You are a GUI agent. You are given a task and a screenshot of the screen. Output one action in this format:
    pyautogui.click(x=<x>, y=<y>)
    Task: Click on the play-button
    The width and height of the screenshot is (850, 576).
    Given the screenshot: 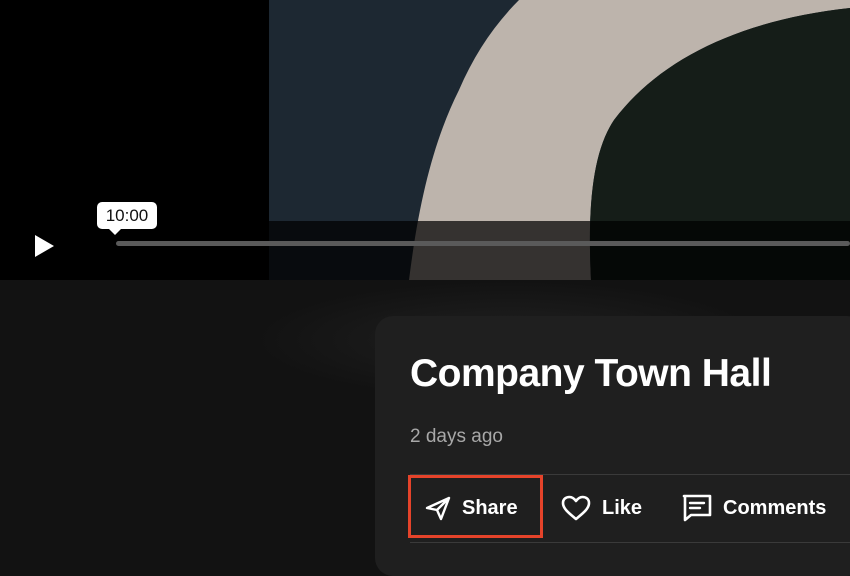 What is the action you would take?
    pyautogui.click(x=44, y=246)
    